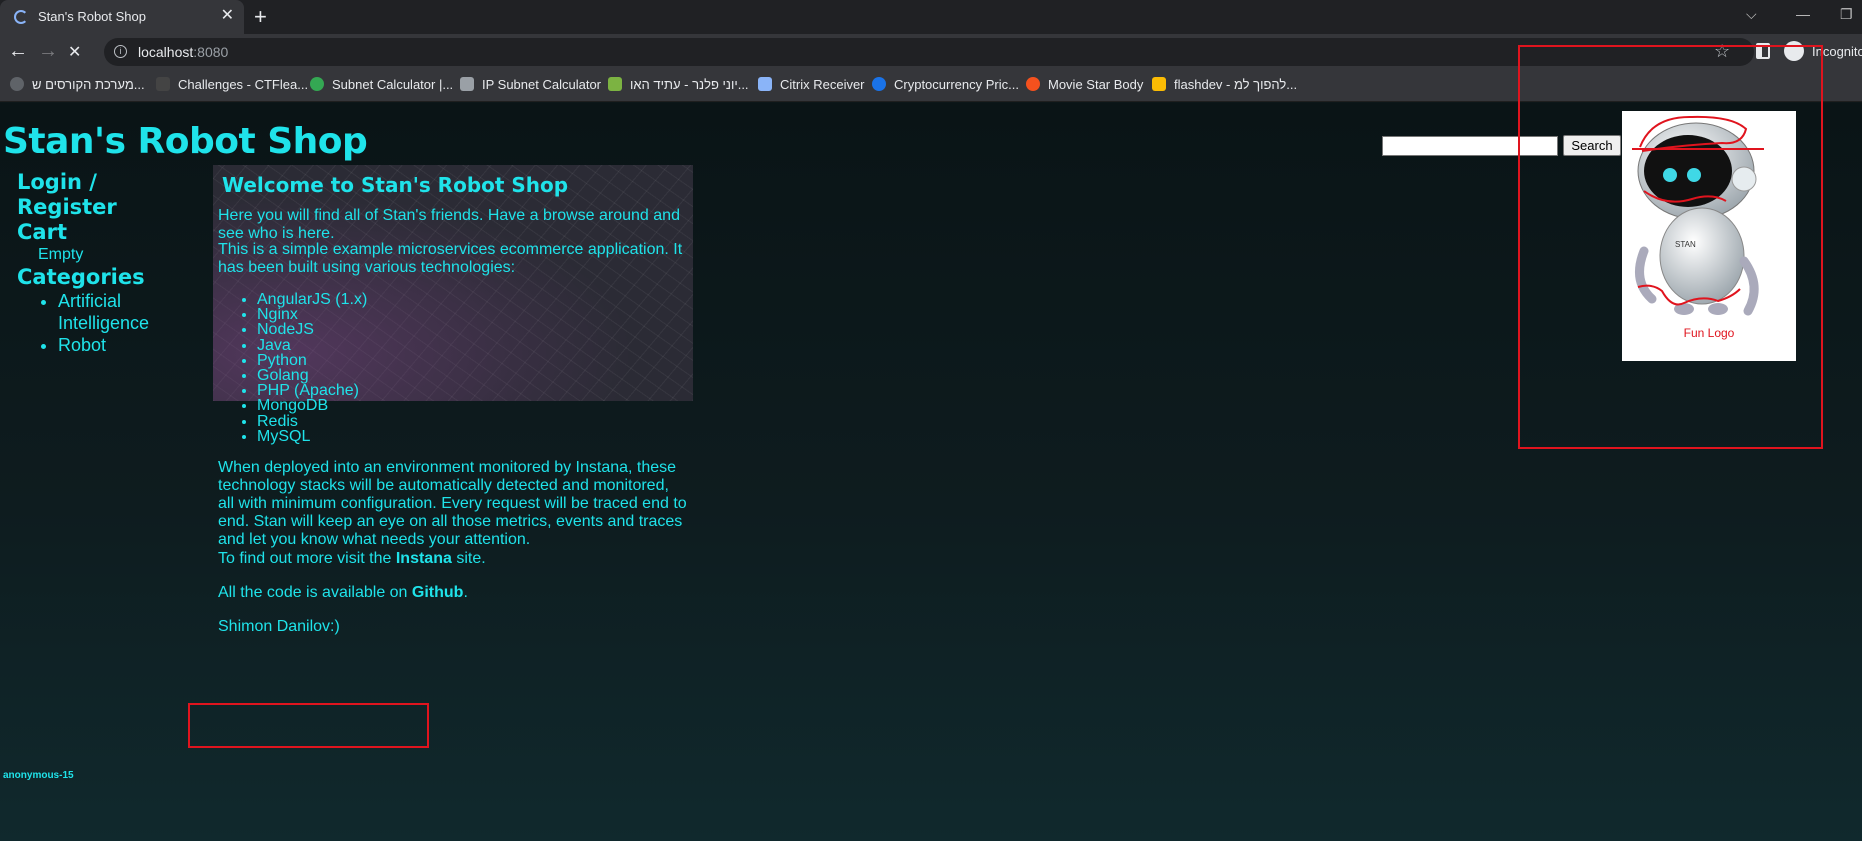  Describe the element at coordinates (185, 141) in the screenshot. I see `site-title: Stan's Robot Shop` at that location.